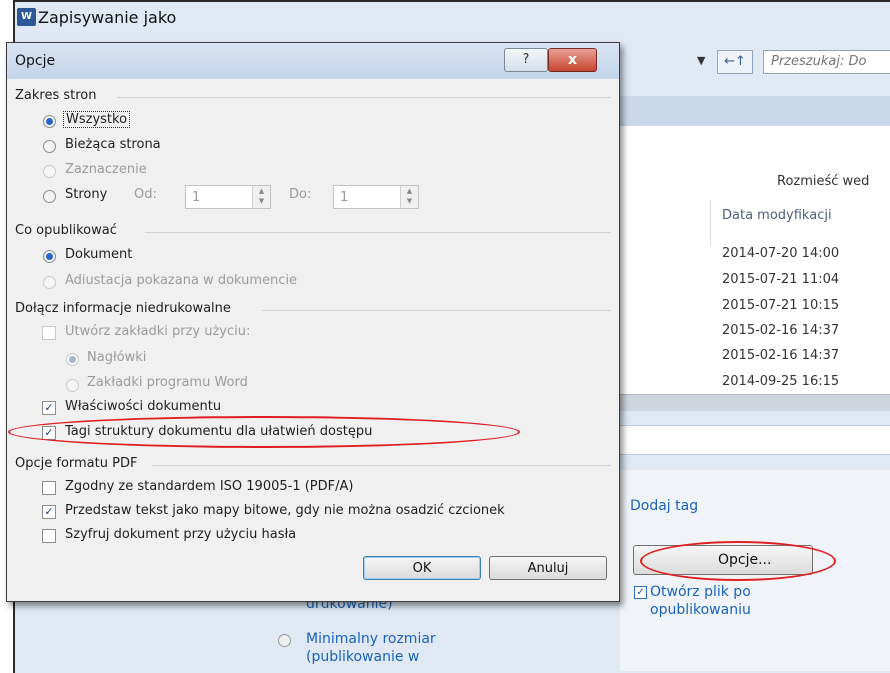 The height and width of the screenshot is (673, 890). What do you see at coordinates (181, 280) in the screenshot?
I see `markup-label: Adiustacja pokazana w dokumencie` at bounding box center [181, 280].